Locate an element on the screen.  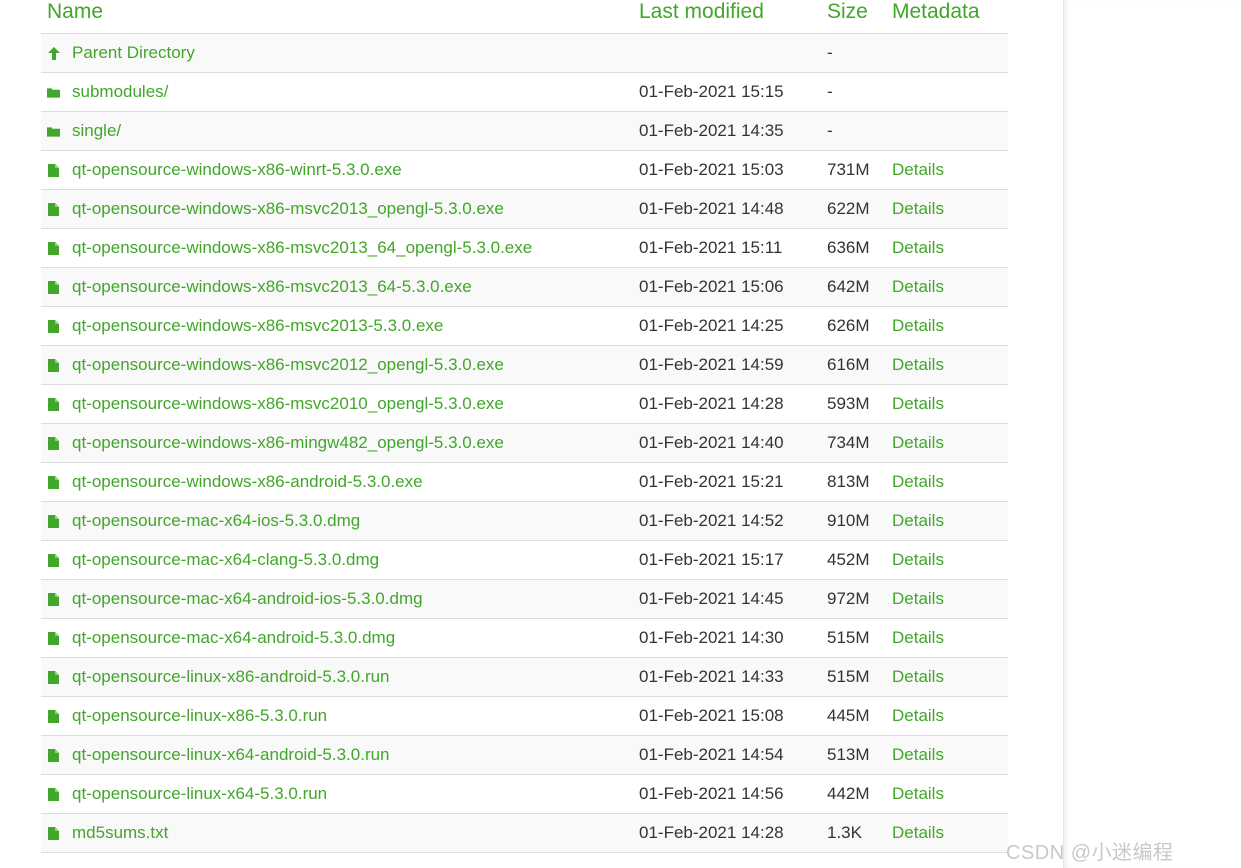
cell-size: 910M is located at coordinates (859, 521).